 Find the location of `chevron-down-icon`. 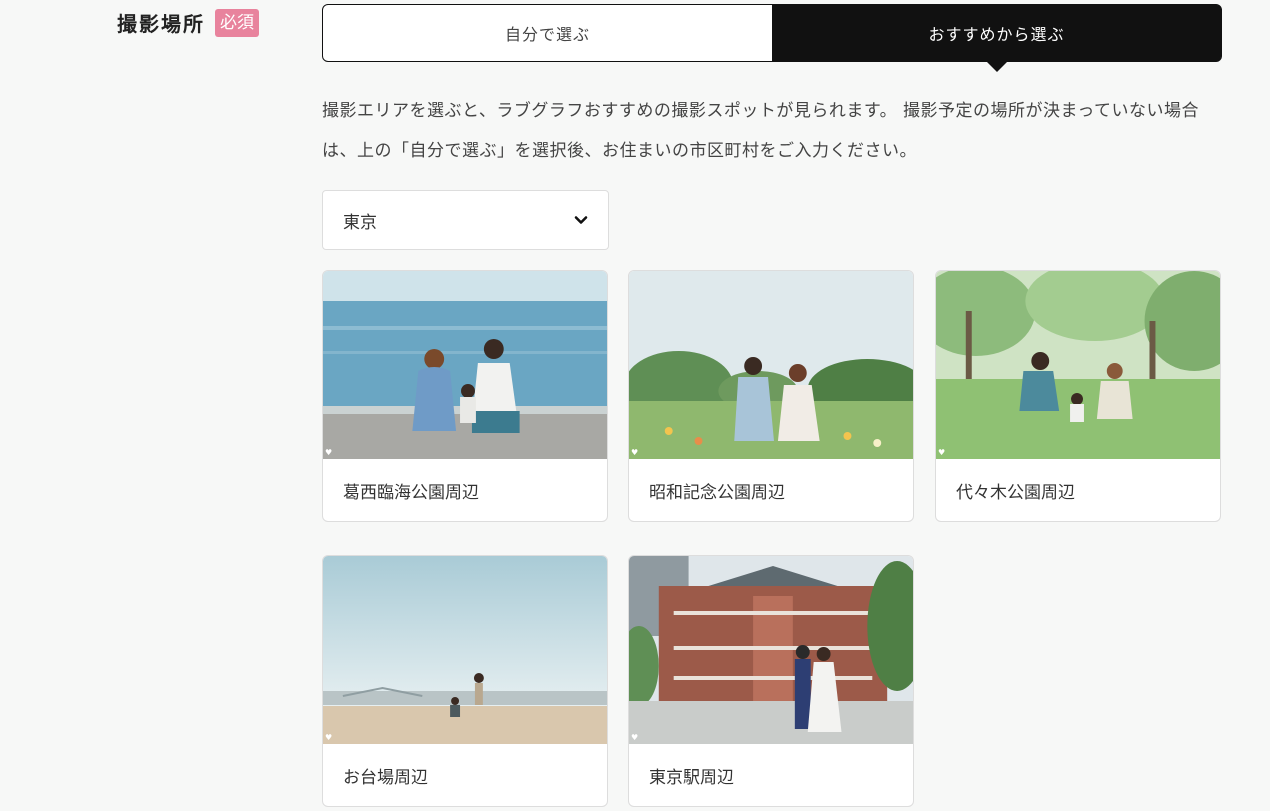

chevron-down-icon is located at coordinates (581, 220).